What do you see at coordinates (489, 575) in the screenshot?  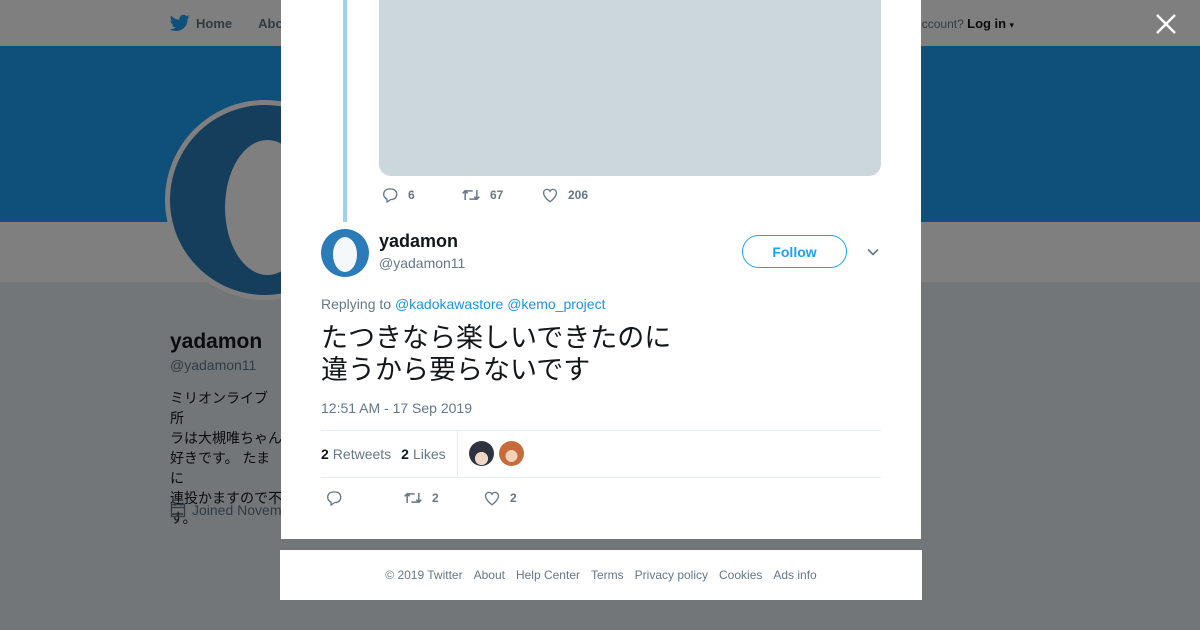 I see `footer-link-about: About` at bounding box center [489, 575].